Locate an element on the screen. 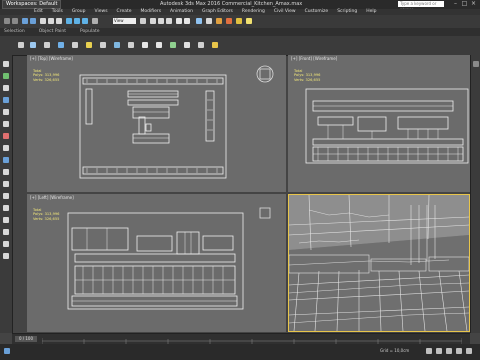  geometry-icon is located at coordinates (75, 45).